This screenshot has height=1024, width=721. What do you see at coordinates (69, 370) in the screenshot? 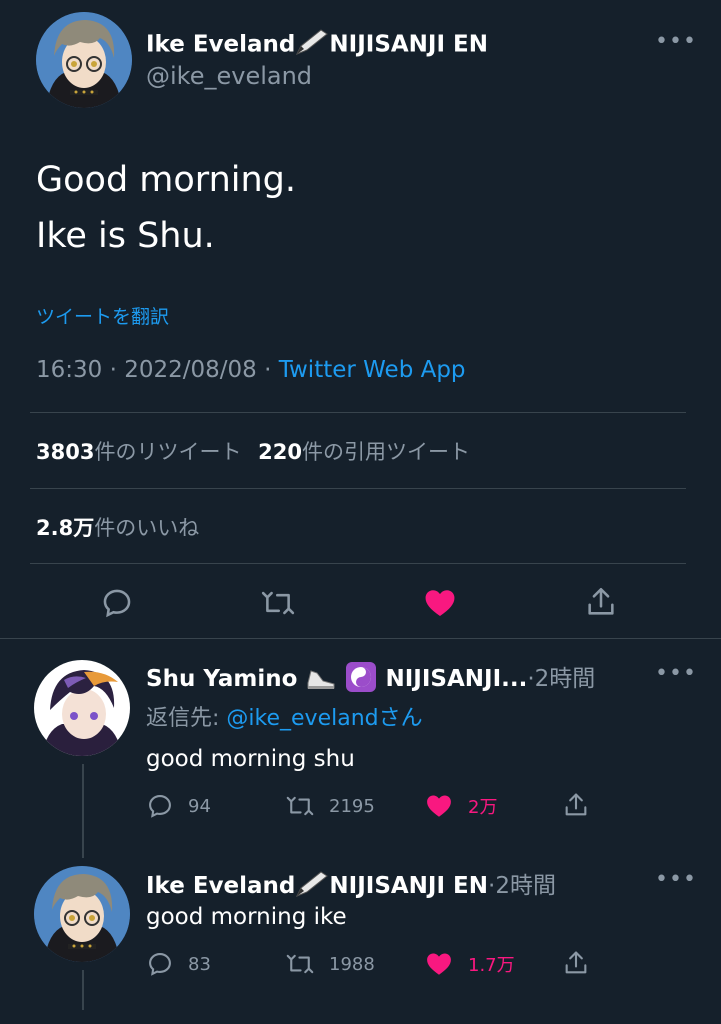
I see `tweet-time: 16:30` at bounding box center [69, 370].